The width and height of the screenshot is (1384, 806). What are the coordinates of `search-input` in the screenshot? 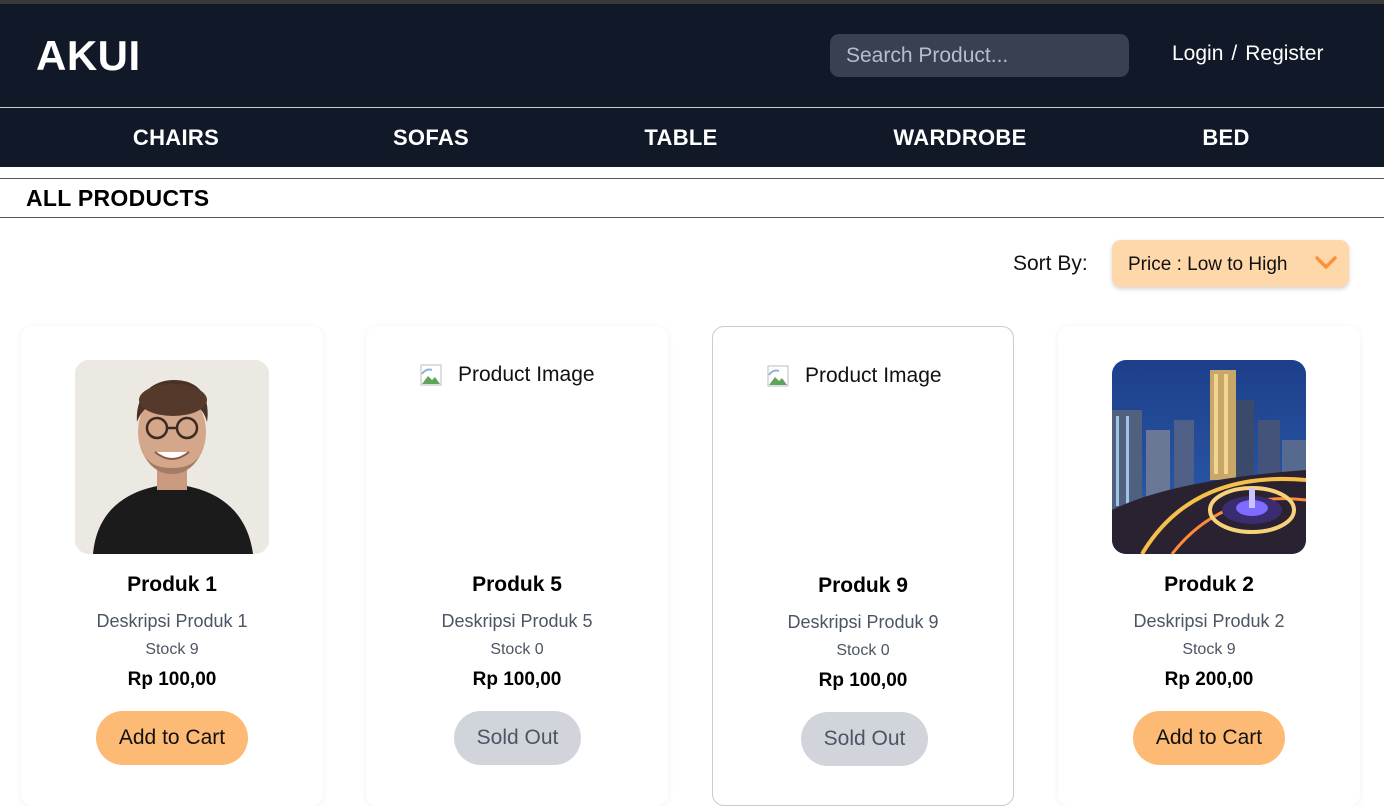 It's located at (979, 55).